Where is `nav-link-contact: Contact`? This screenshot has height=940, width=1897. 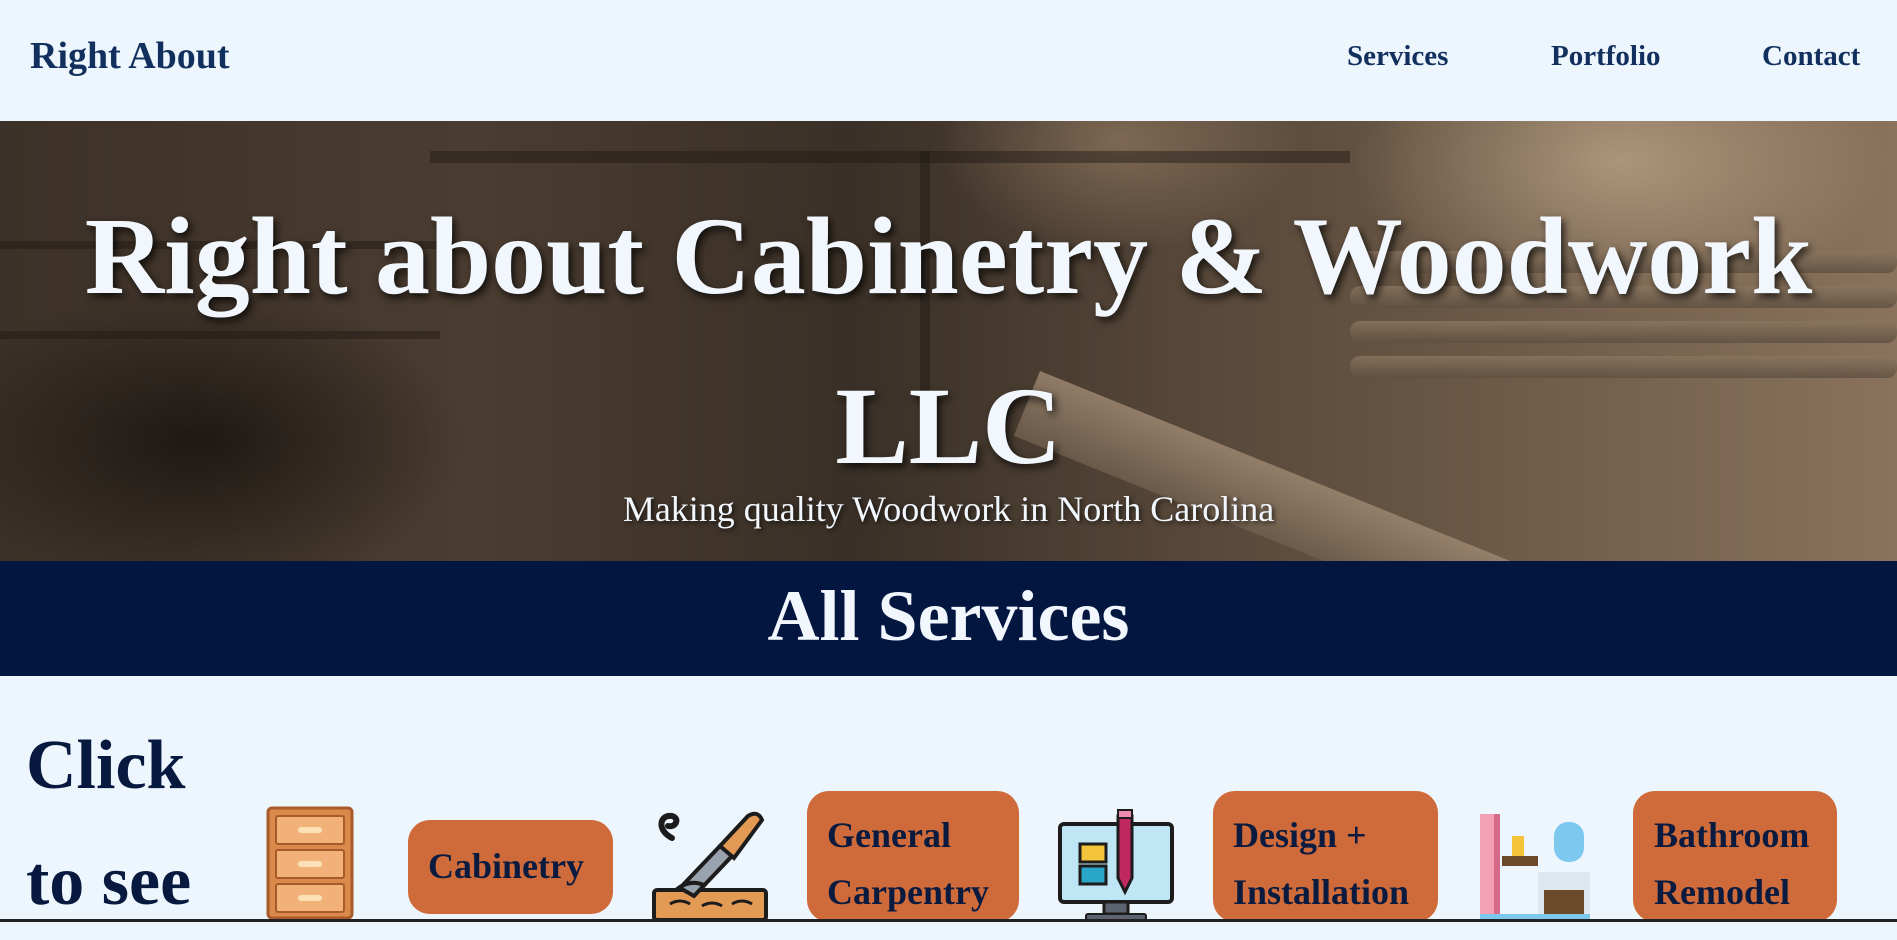 nav-link-contact: Contact is located at coordinates (1811, 56).